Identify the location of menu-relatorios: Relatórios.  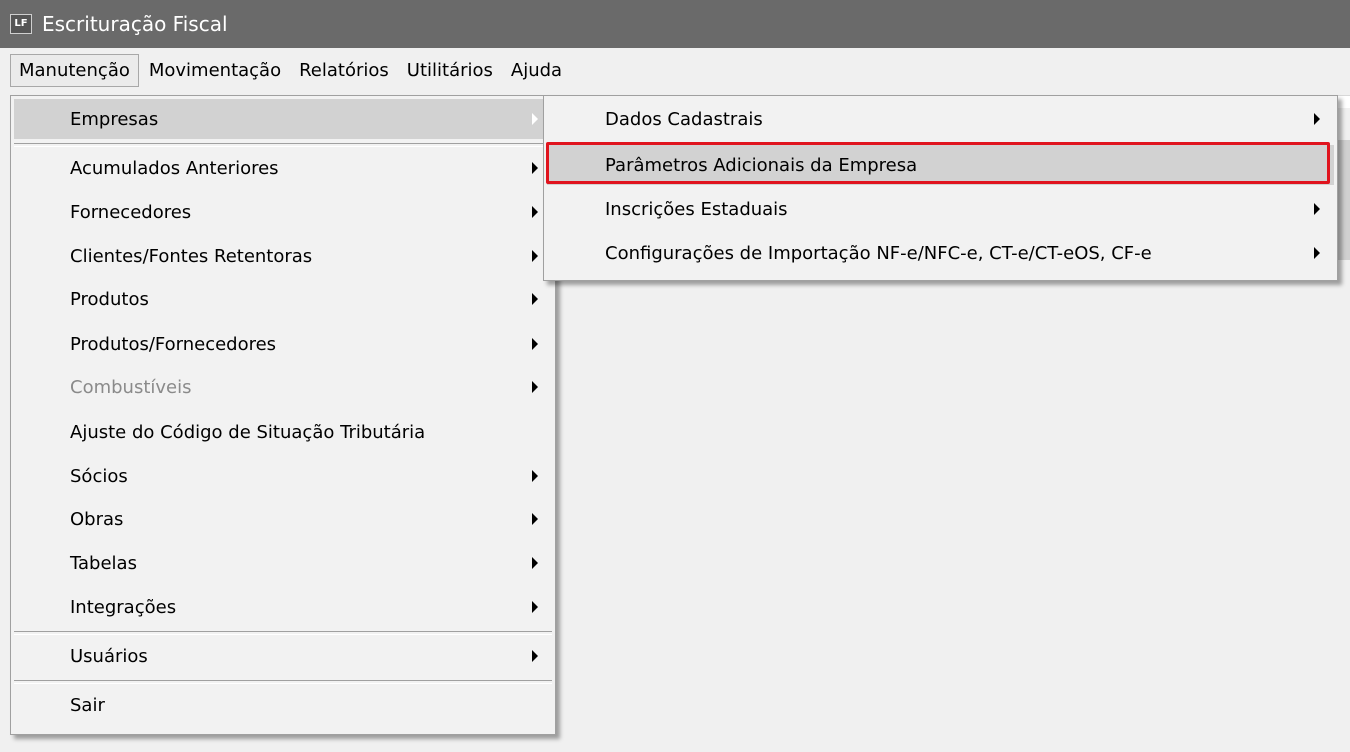
(344, 70).